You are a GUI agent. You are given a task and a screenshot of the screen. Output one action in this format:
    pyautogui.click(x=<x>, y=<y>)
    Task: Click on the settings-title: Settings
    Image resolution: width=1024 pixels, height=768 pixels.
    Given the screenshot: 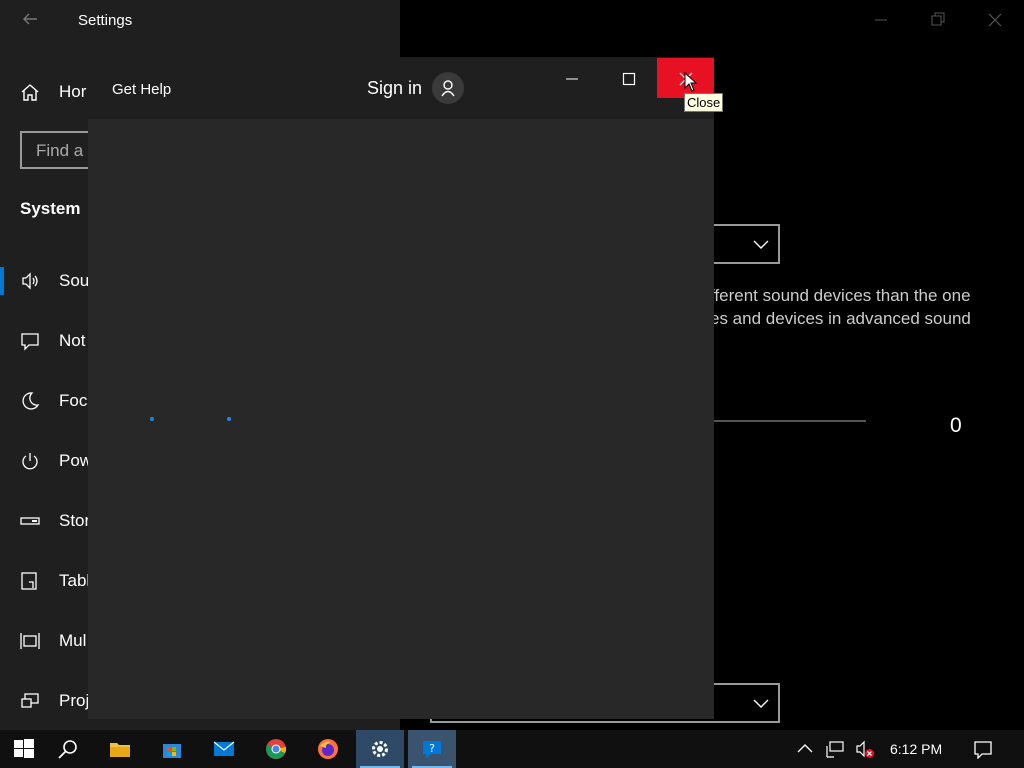 What is the action you would take?
    pyautogui.click(x=105, y=20)
    